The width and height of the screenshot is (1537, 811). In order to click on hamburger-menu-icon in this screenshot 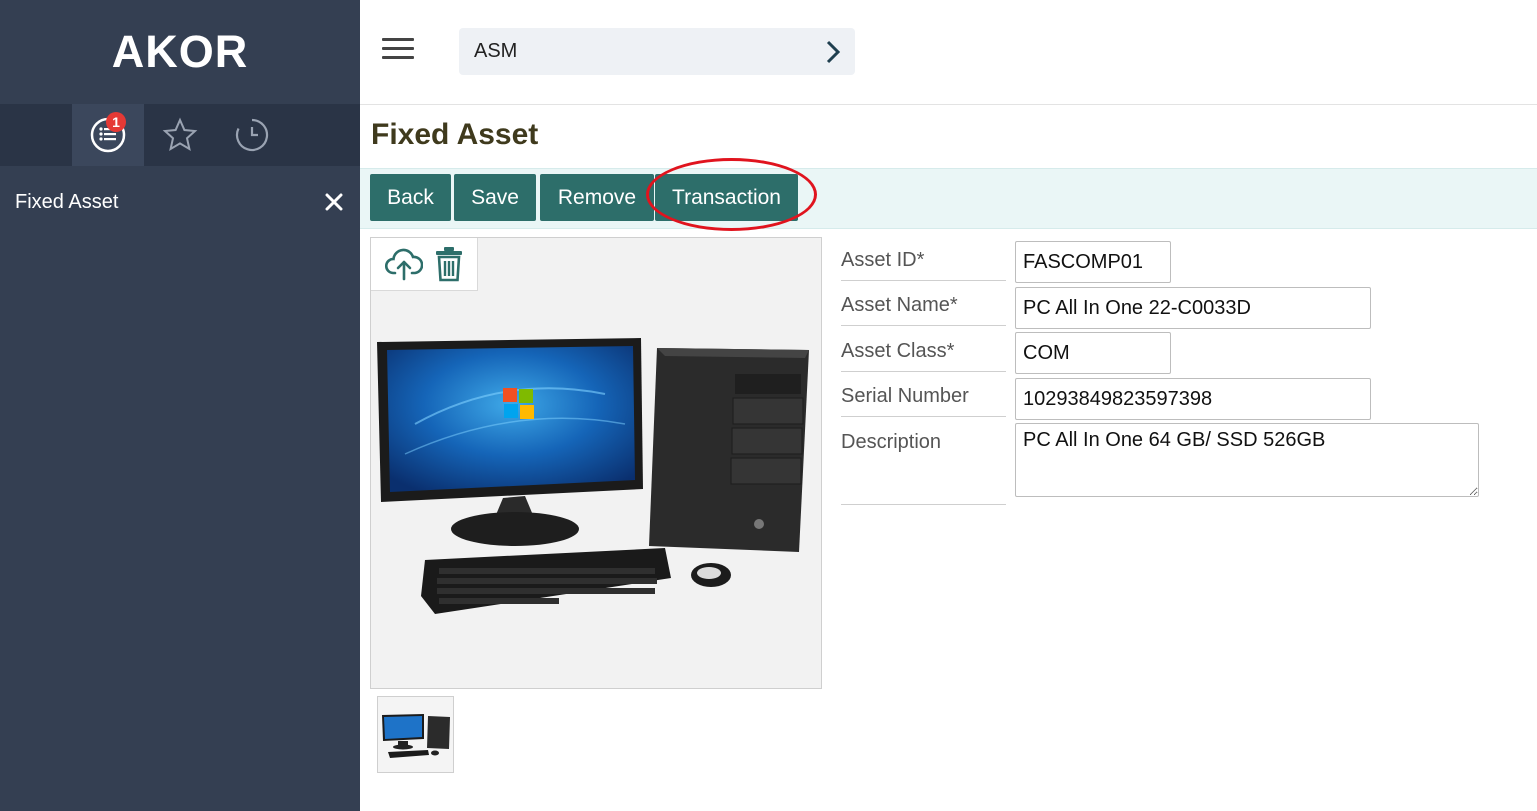, I will do `click(398, 50)`.